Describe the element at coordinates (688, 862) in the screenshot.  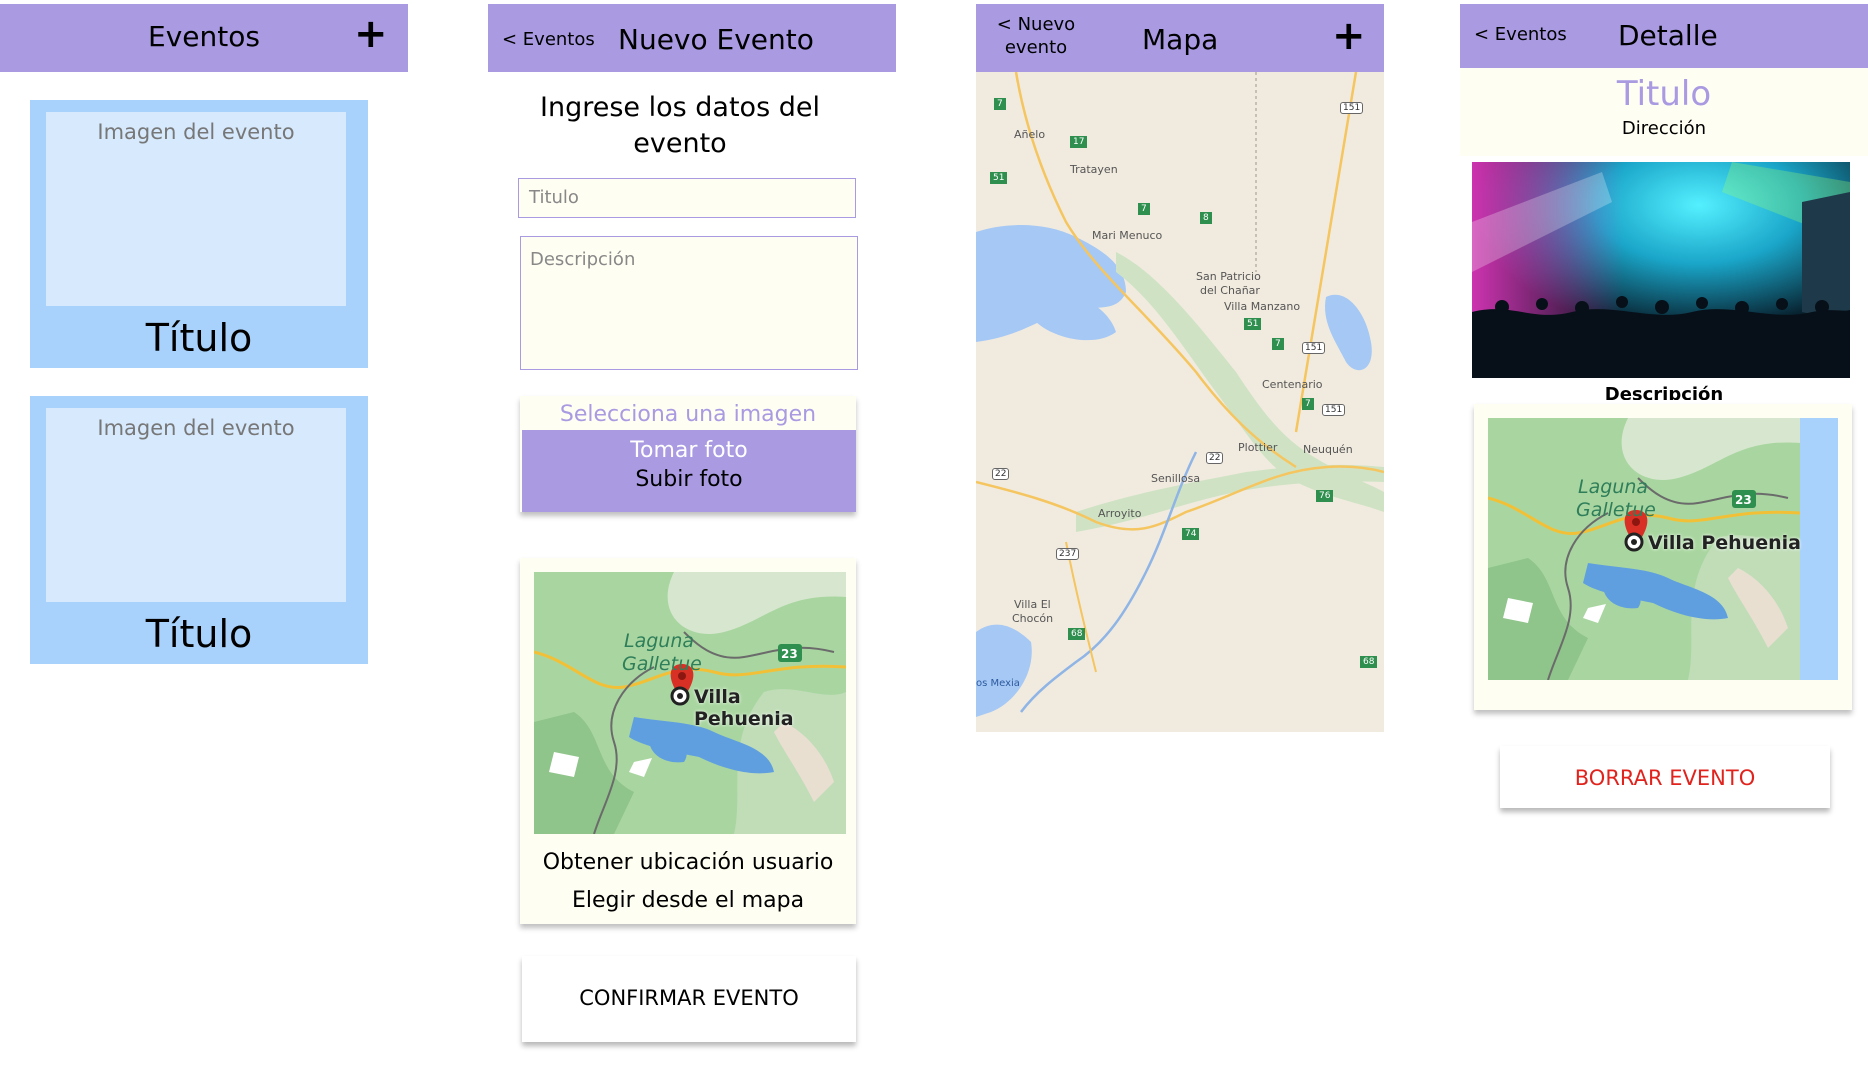
I see `get-user-location-button: Obtener ubicación usuario` at that location.